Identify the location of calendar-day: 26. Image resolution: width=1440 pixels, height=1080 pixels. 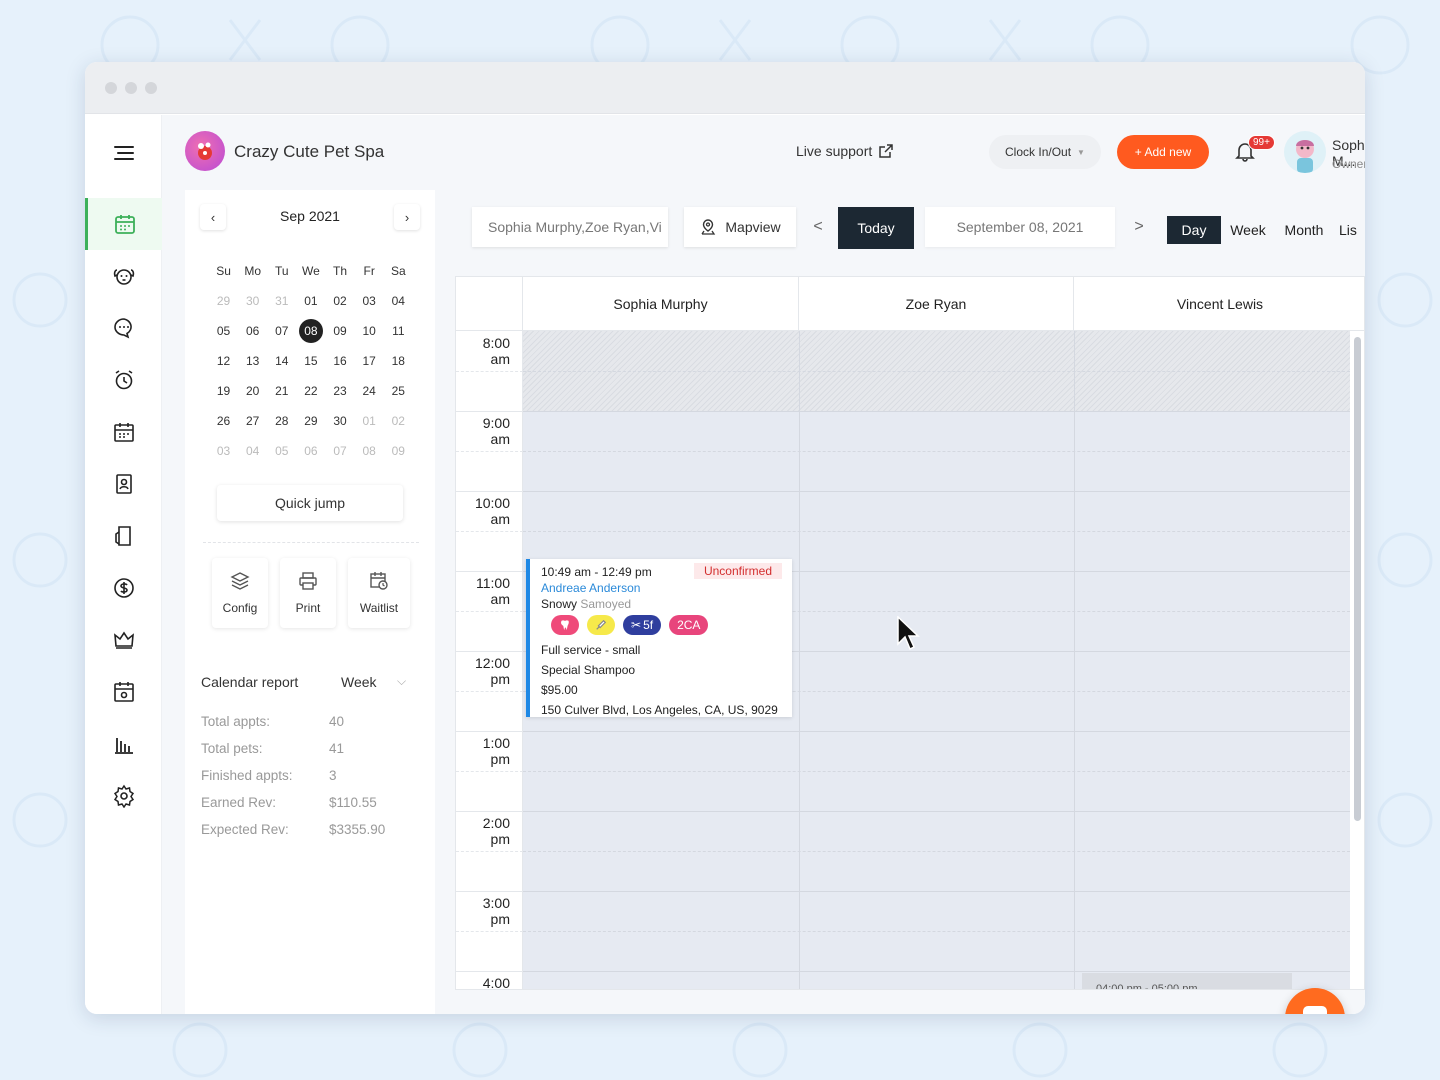
(223, 421).